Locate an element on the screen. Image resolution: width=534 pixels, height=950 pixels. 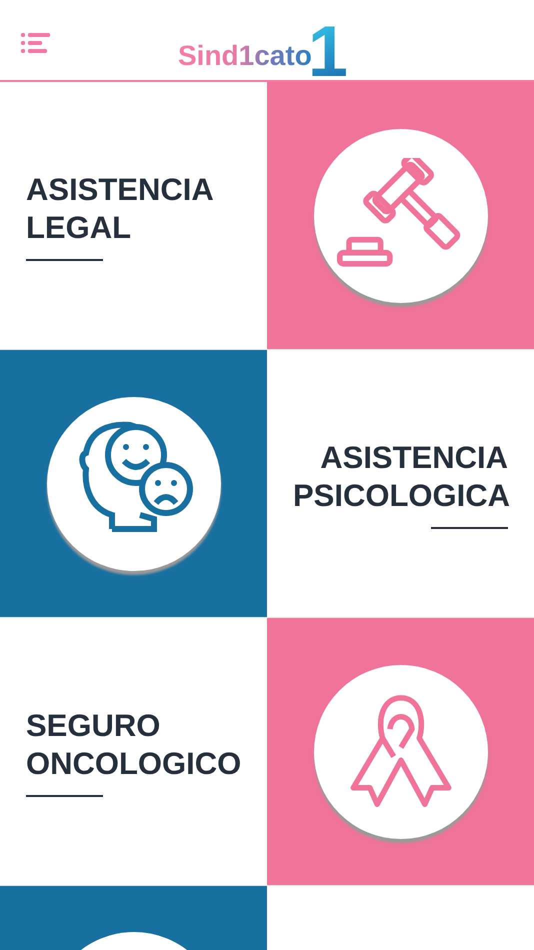
section-title: ASISTENCIA PSICOLOGICA is located at coordinates (400, 476).